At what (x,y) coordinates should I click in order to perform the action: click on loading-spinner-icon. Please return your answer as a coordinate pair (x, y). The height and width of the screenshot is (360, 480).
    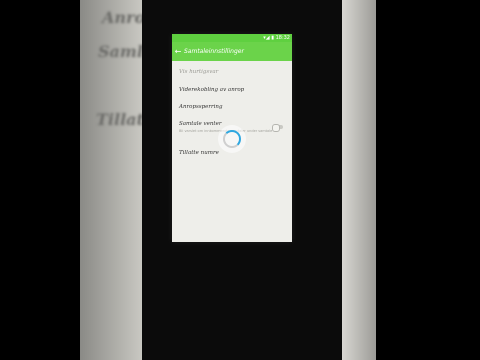
    Looking at the image, I should click on (232, 139).